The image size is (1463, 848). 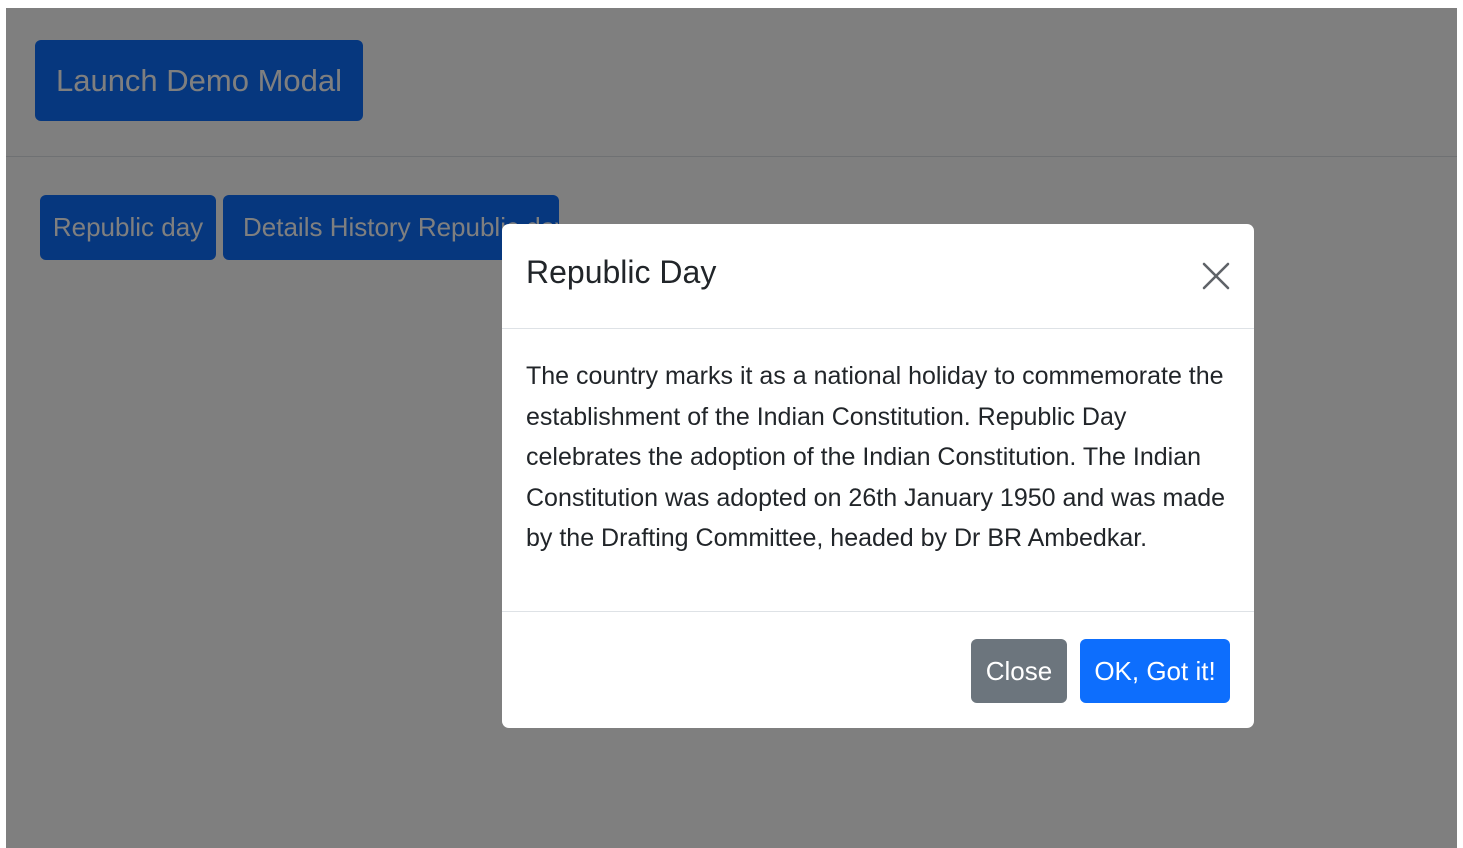 I want to click on close-button: Close, so click(x=1019, y=671).